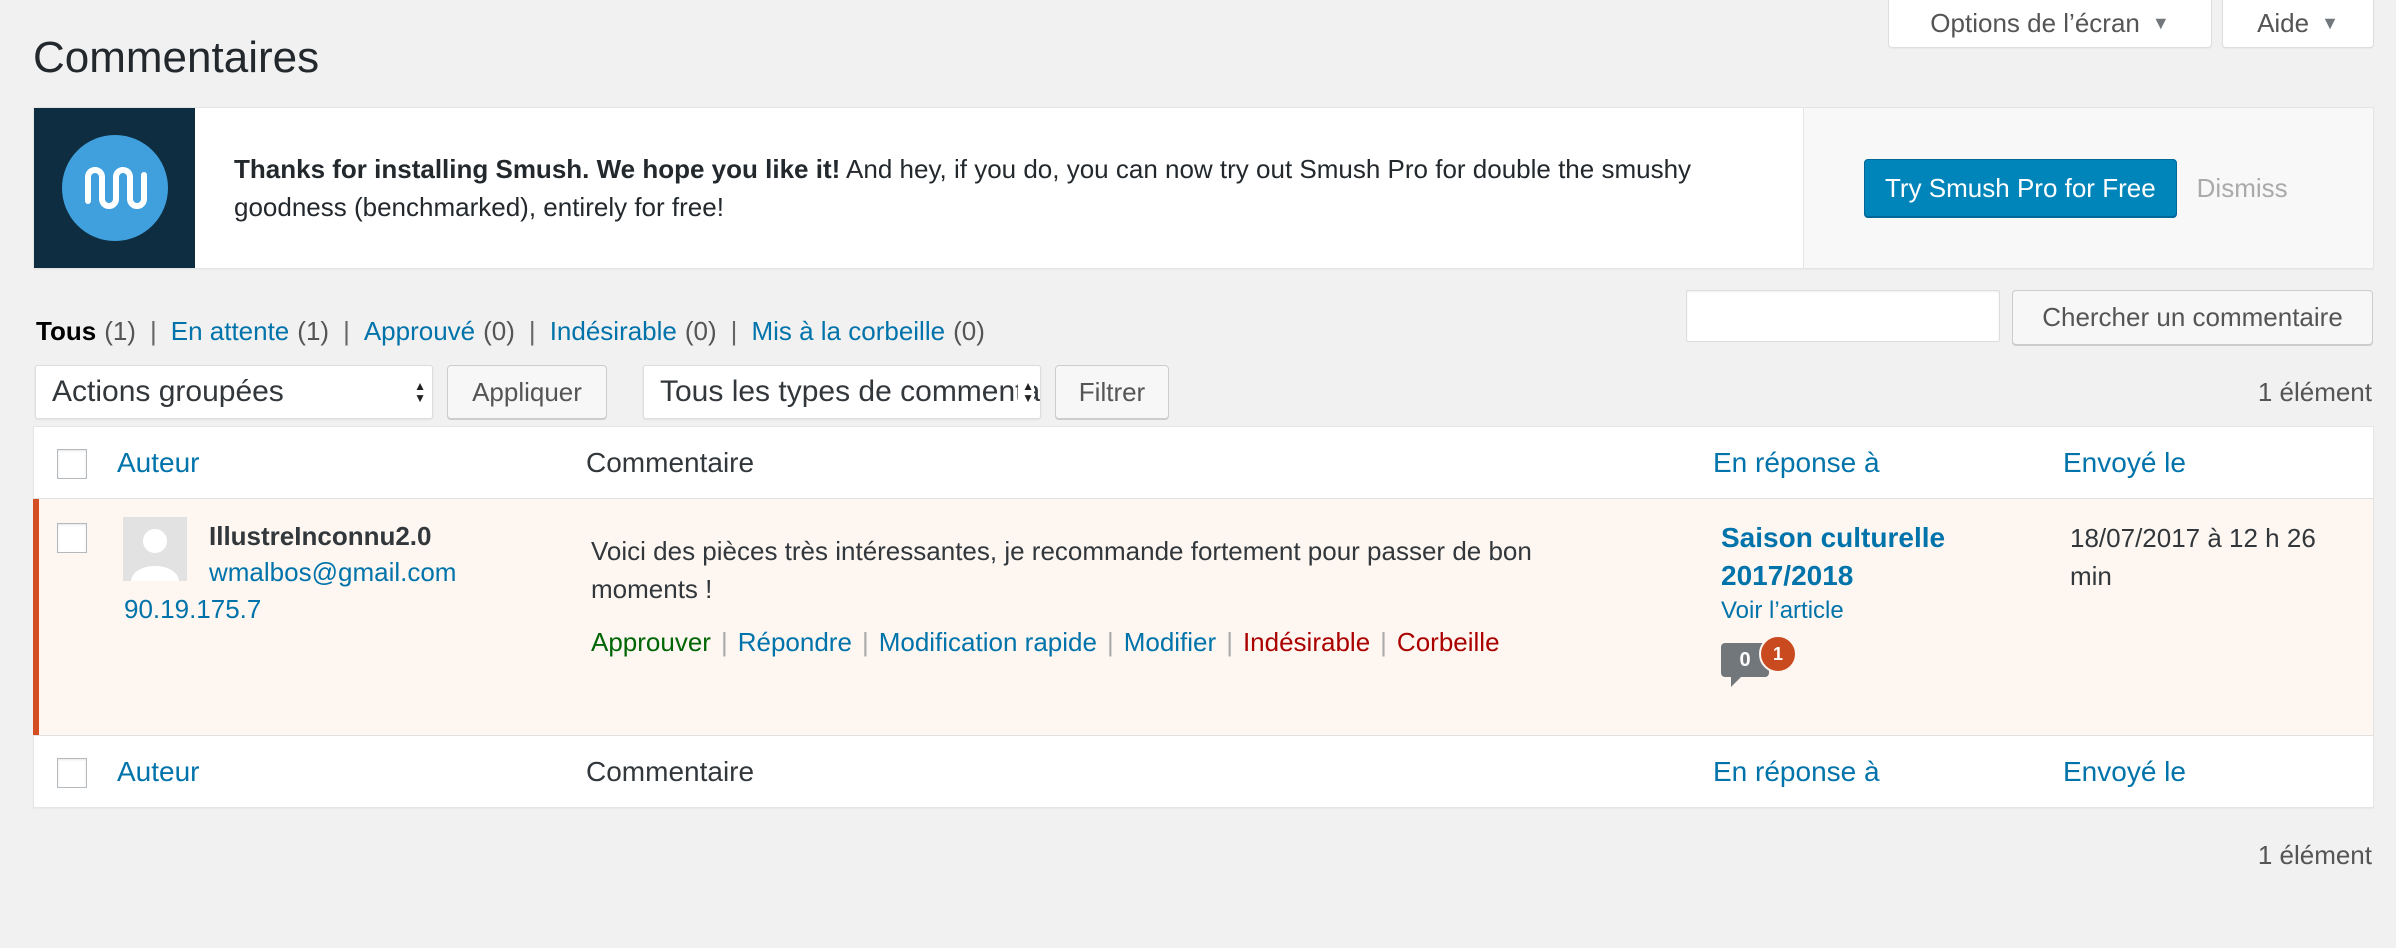  Describe the element at coordinates (651, 642) in the screenshot. I see `approve-link: Approuver` at that location.